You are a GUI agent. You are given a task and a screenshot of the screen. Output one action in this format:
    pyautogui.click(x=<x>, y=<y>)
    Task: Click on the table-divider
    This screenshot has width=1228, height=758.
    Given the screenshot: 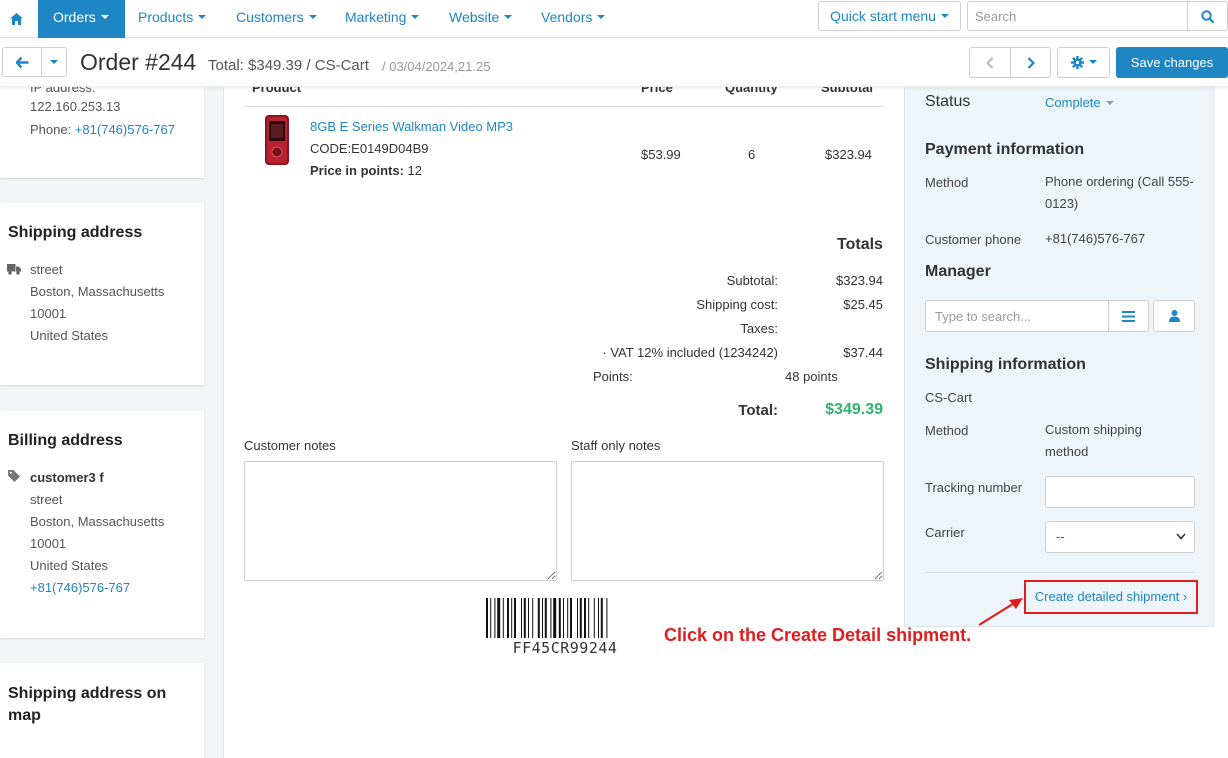 What is the action you would take?
    pyautogui.click(x=564, y=106)
    